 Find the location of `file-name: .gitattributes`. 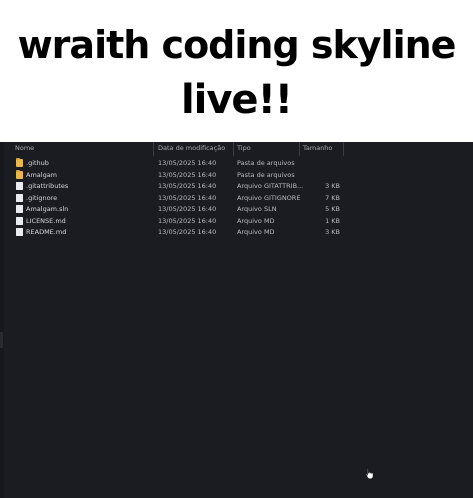

file-name: .gitattributes is located at coordinates (47, 186).